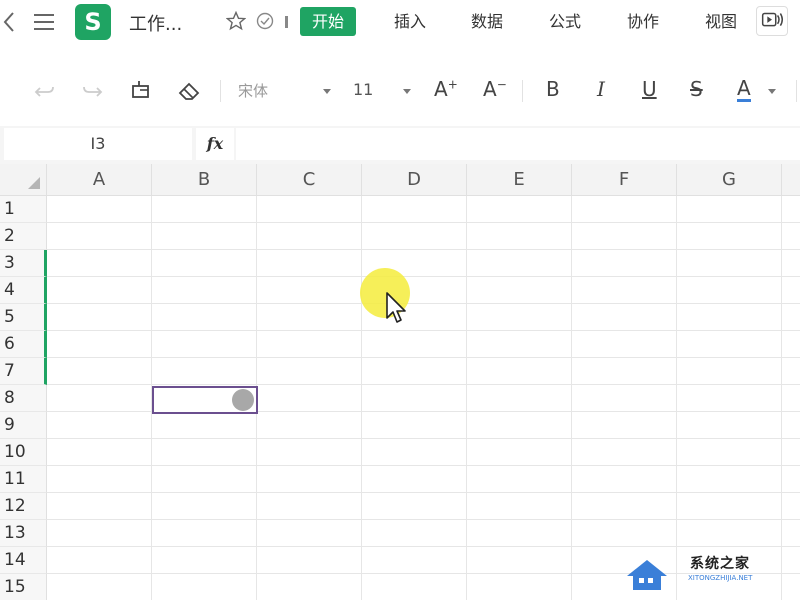 The width and height of the screenshot is (800, 600). I want to click on back-icon, so click(9, 22).